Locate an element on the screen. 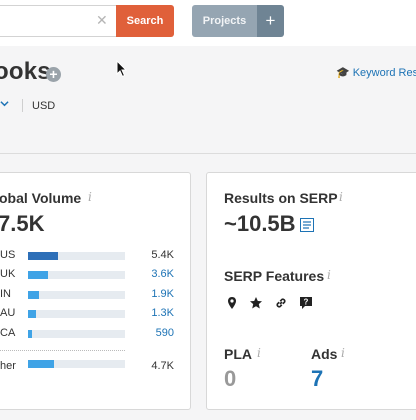 Image resolution: width=416 pixels, height=420 pixels. add-project-button: + is located at coordinates (270, 21).